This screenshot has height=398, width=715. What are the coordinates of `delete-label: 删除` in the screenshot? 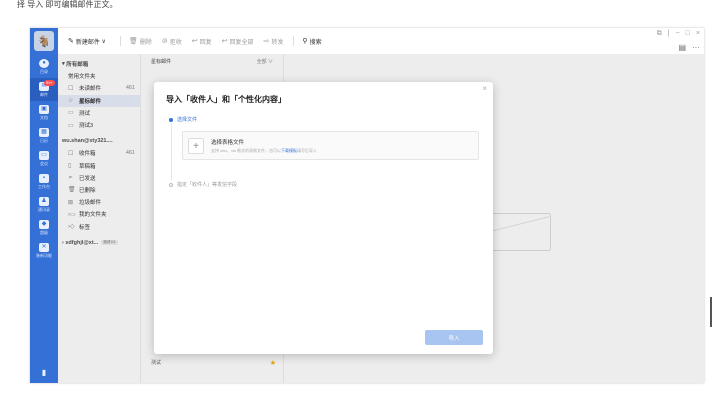 It's located at (145, 42).